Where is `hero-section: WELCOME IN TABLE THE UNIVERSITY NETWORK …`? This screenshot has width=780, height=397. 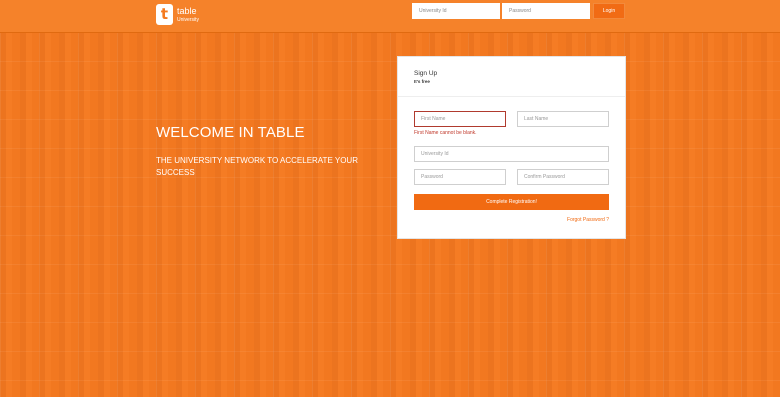 hero-section: WELCOME IN TABLE THE UNIVERSITY NETWORK … is located at coordinates (263, 151).